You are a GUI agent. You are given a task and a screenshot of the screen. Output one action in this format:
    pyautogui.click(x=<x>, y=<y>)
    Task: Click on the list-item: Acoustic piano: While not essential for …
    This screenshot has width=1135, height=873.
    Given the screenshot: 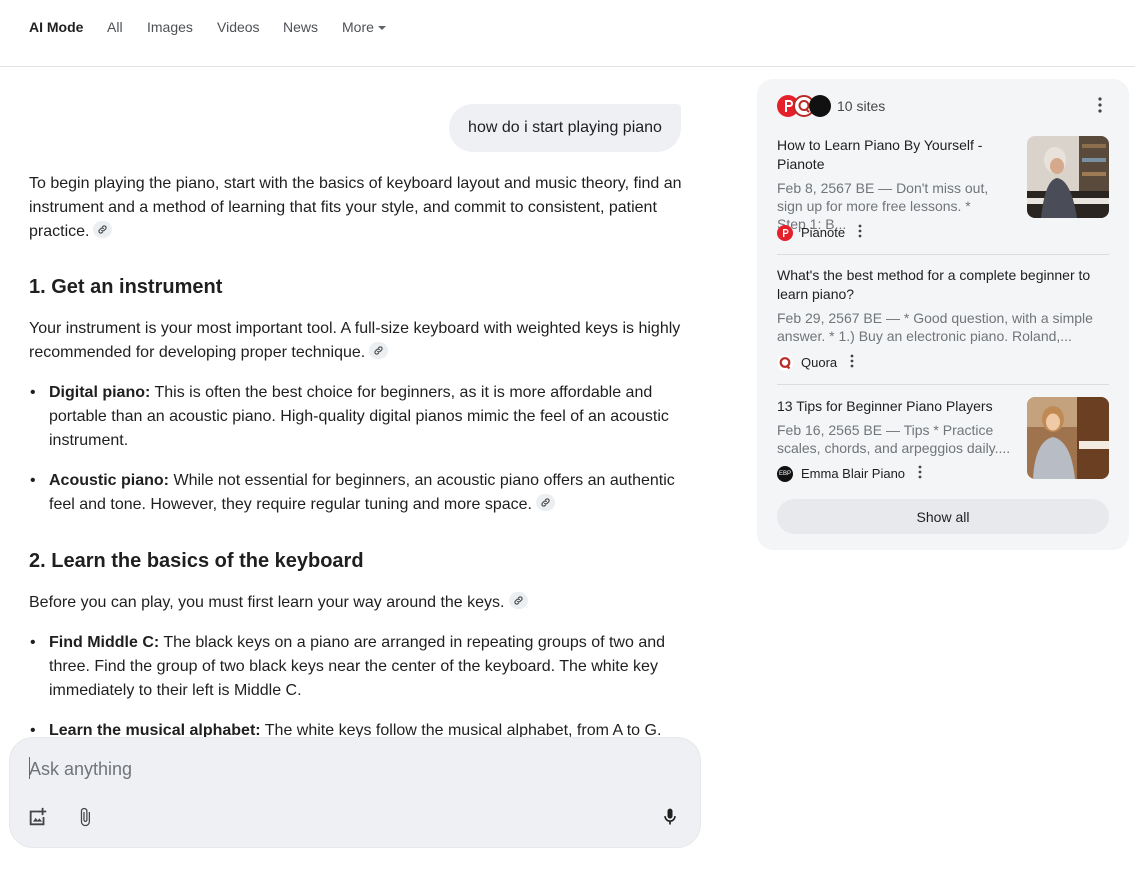 What is the action you would take?
    pyautogui.click(x=359, y=493)
    